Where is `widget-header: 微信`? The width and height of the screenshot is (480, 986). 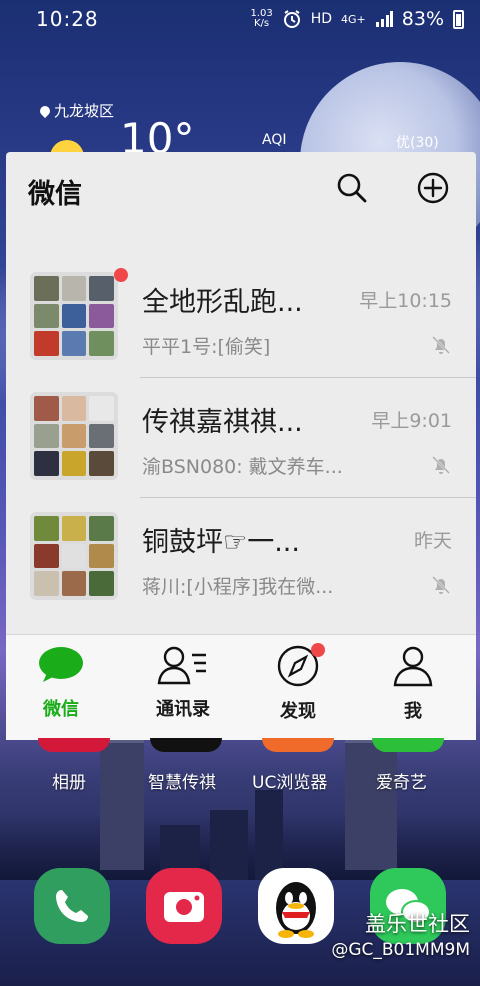
widget-header: 微信 is located at coordinates (241, 192).